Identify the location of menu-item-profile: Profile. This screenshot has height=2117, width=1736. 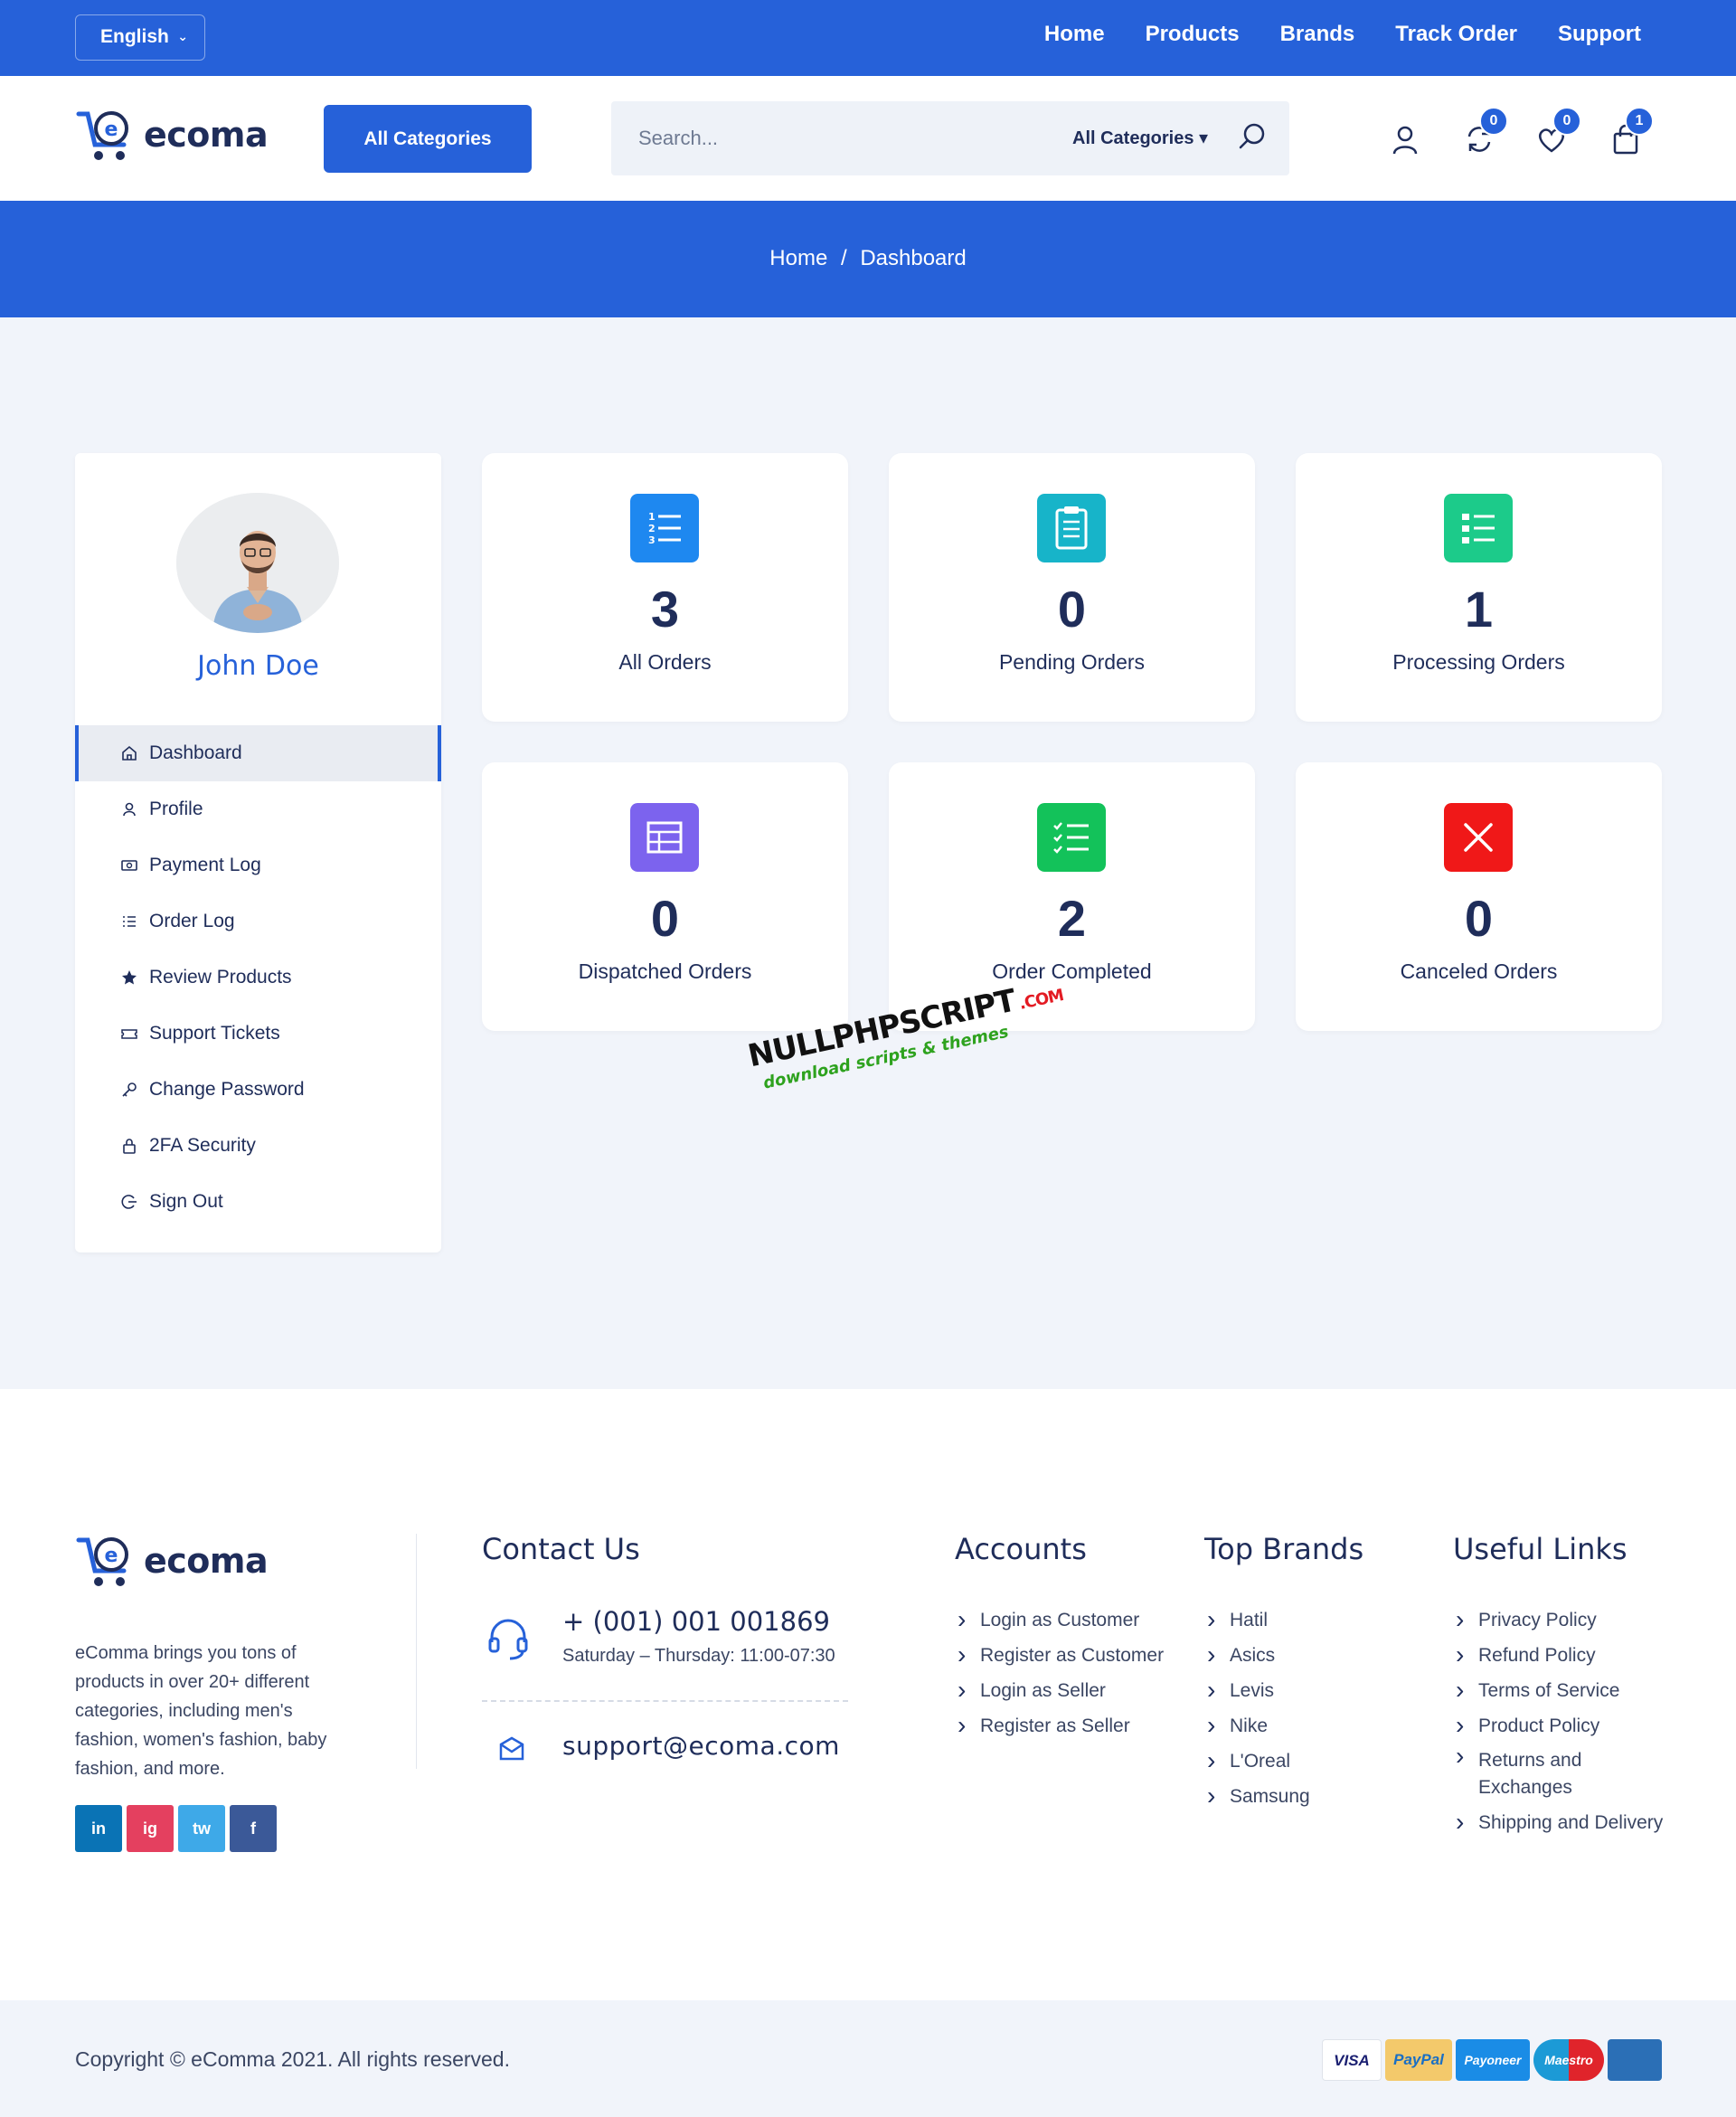
(258, 809).